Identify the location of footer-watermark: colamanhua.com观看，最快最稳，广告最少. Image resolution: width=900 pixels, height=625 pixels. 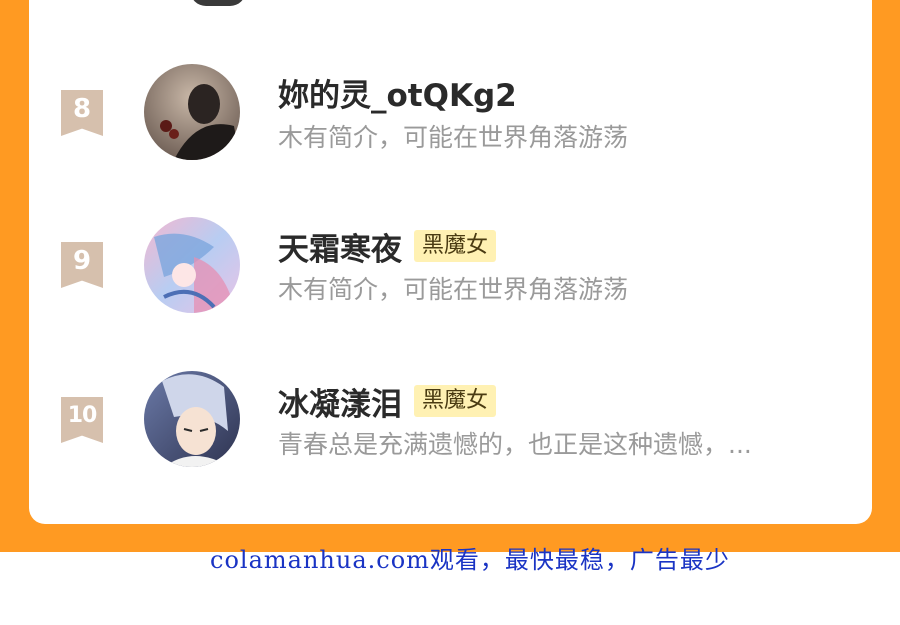
(470, 560).